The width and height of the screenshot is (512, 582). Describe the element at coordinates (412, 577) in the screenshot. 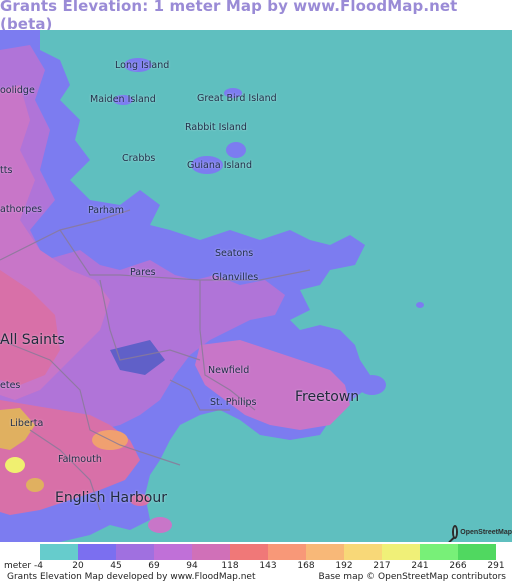

I see `credit-osm: Base map © OpenStreetMap contributors` at that location.